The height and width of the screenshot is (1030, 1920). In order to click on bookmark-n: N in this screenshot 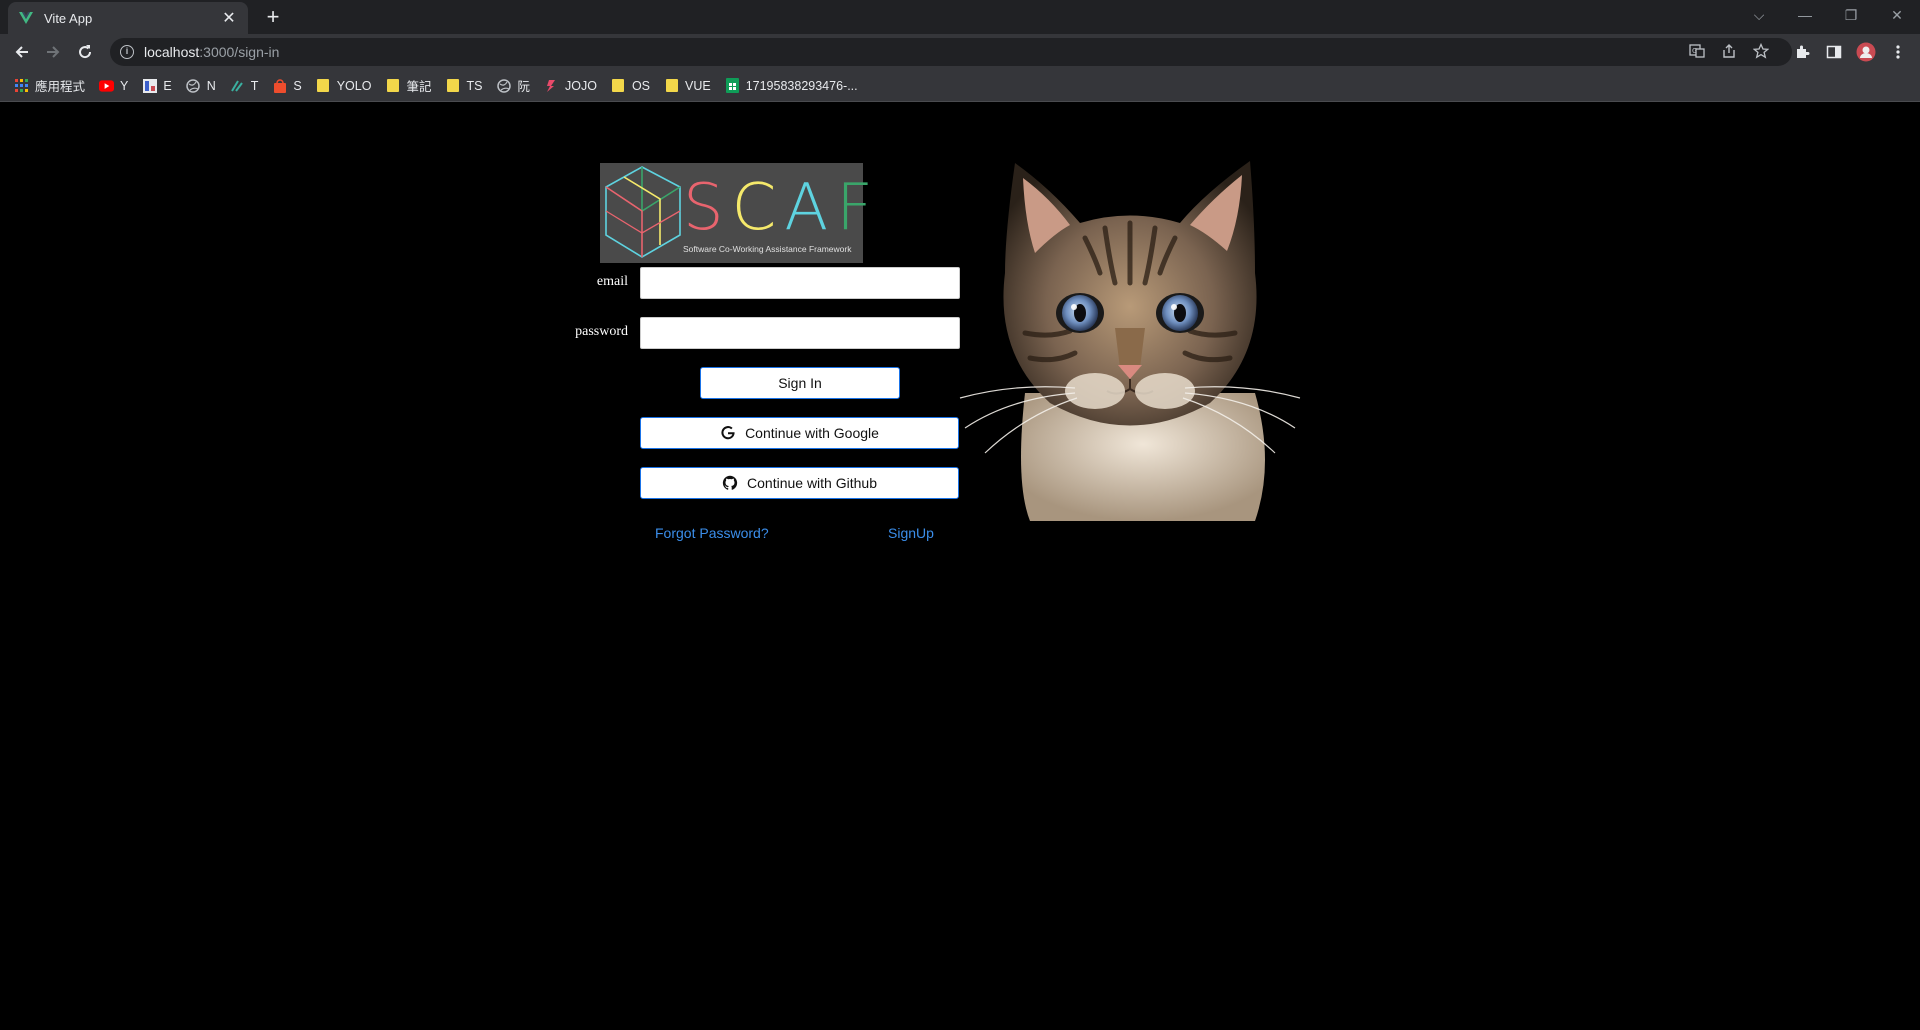, I will do `click(201, 85)`.